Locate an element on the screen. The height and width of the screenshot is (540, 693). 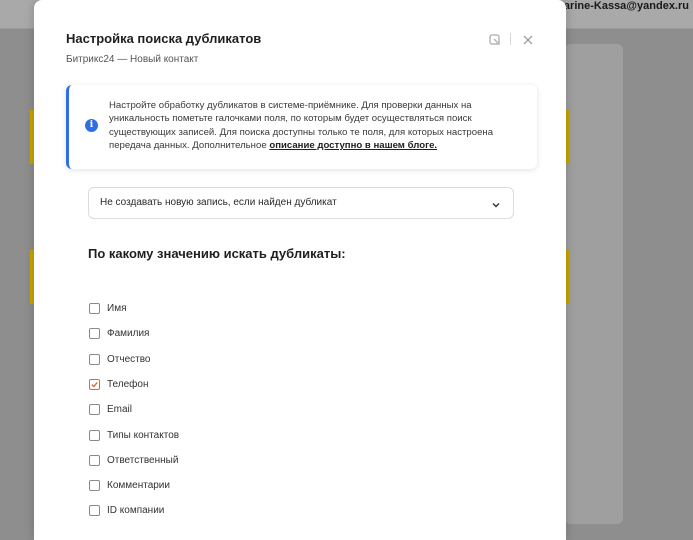
checkbox-checked is located at coordinates (94, 384).